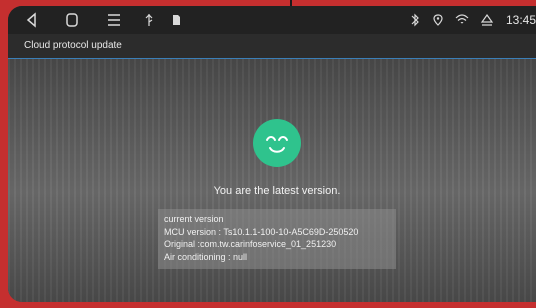 The width and height of the screenshot is (536, 308). I want to click on page-title: Cloud protocol update, so click(73, 45).